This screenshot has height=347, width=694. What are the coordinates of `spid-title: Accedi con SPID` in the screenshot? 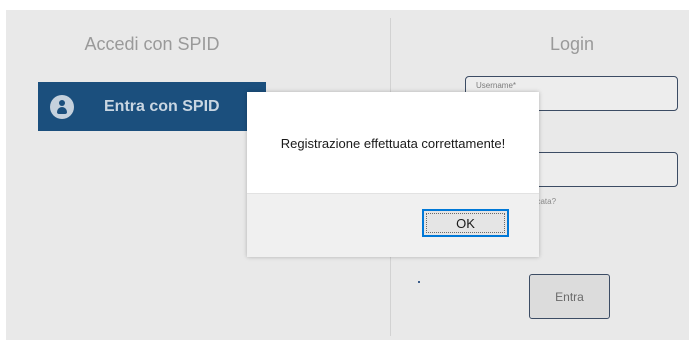 It's located at (152, 44).